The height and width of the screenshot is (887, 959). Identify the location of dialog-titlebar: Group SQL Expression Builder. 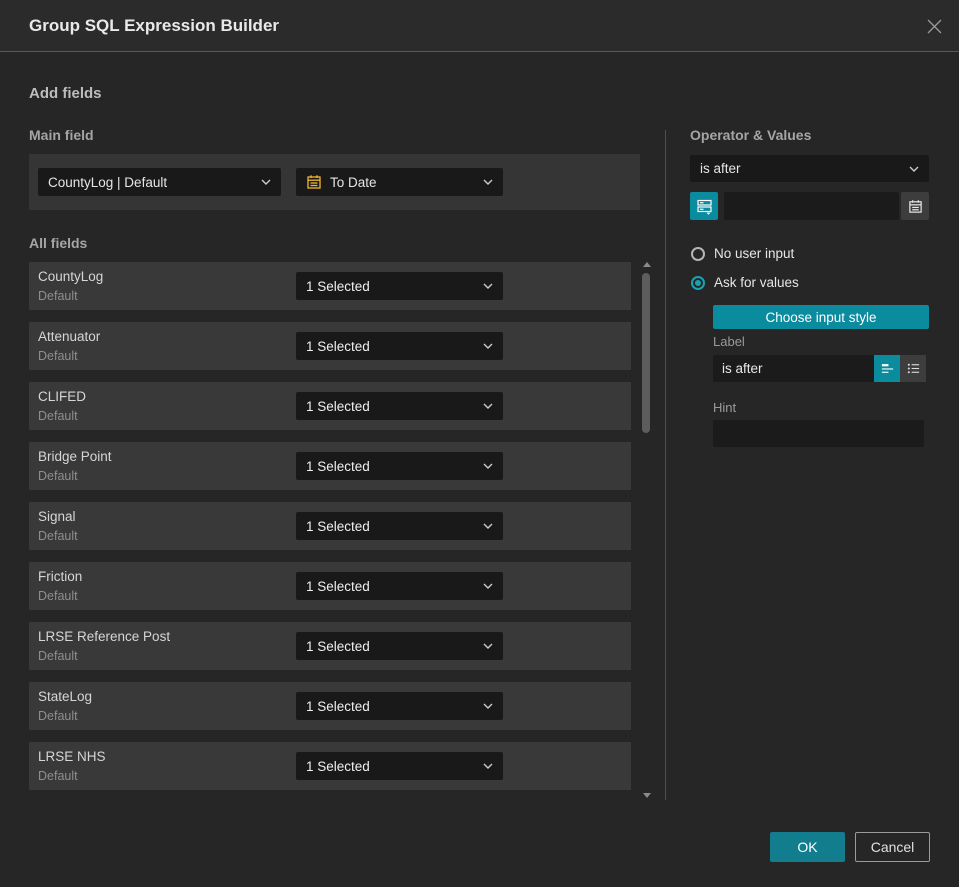
(479, 26).